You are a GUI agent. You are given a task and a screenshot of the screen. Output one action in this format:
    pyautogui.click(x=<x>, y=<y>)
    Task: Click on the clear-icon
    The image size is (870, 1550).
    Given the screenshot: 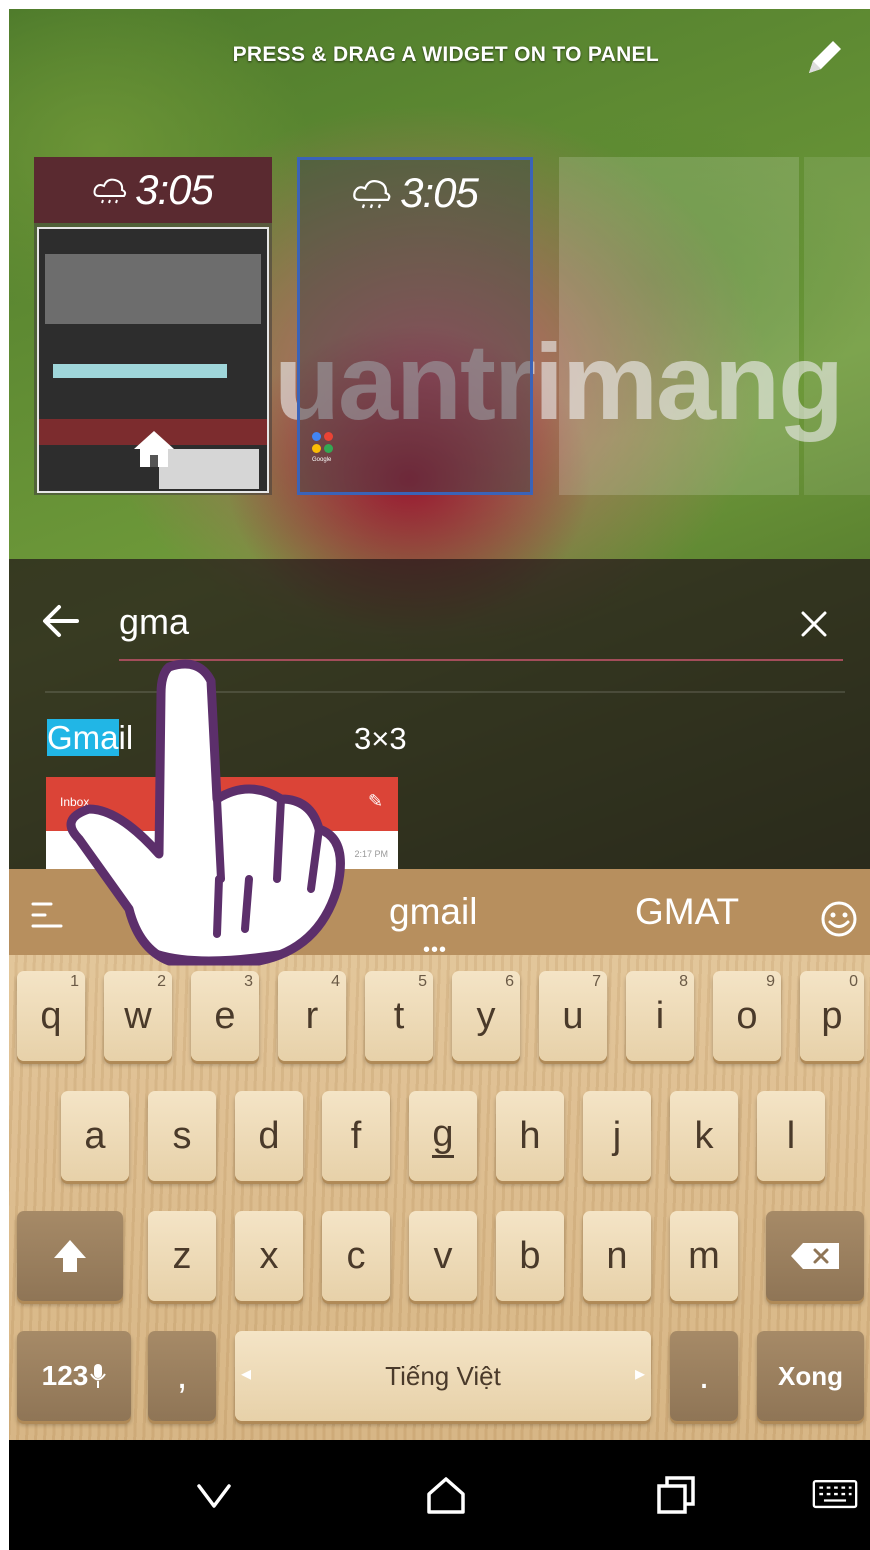 What is the action you would take?
    pyautogui.click(x=814, y=624)
    